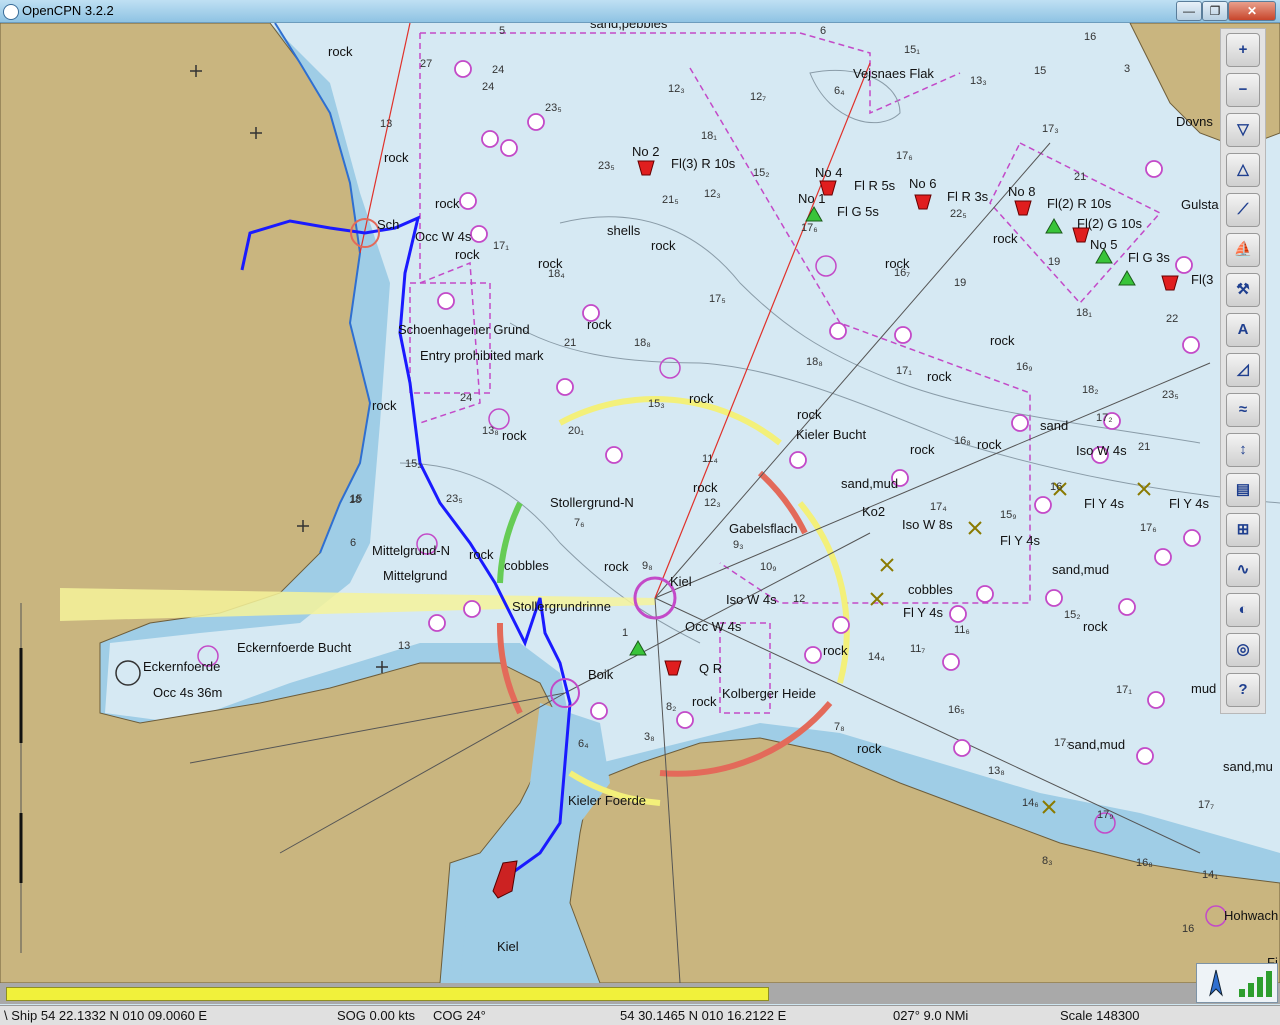  I want to click on depth-sounding: 13, so click(386, 124).